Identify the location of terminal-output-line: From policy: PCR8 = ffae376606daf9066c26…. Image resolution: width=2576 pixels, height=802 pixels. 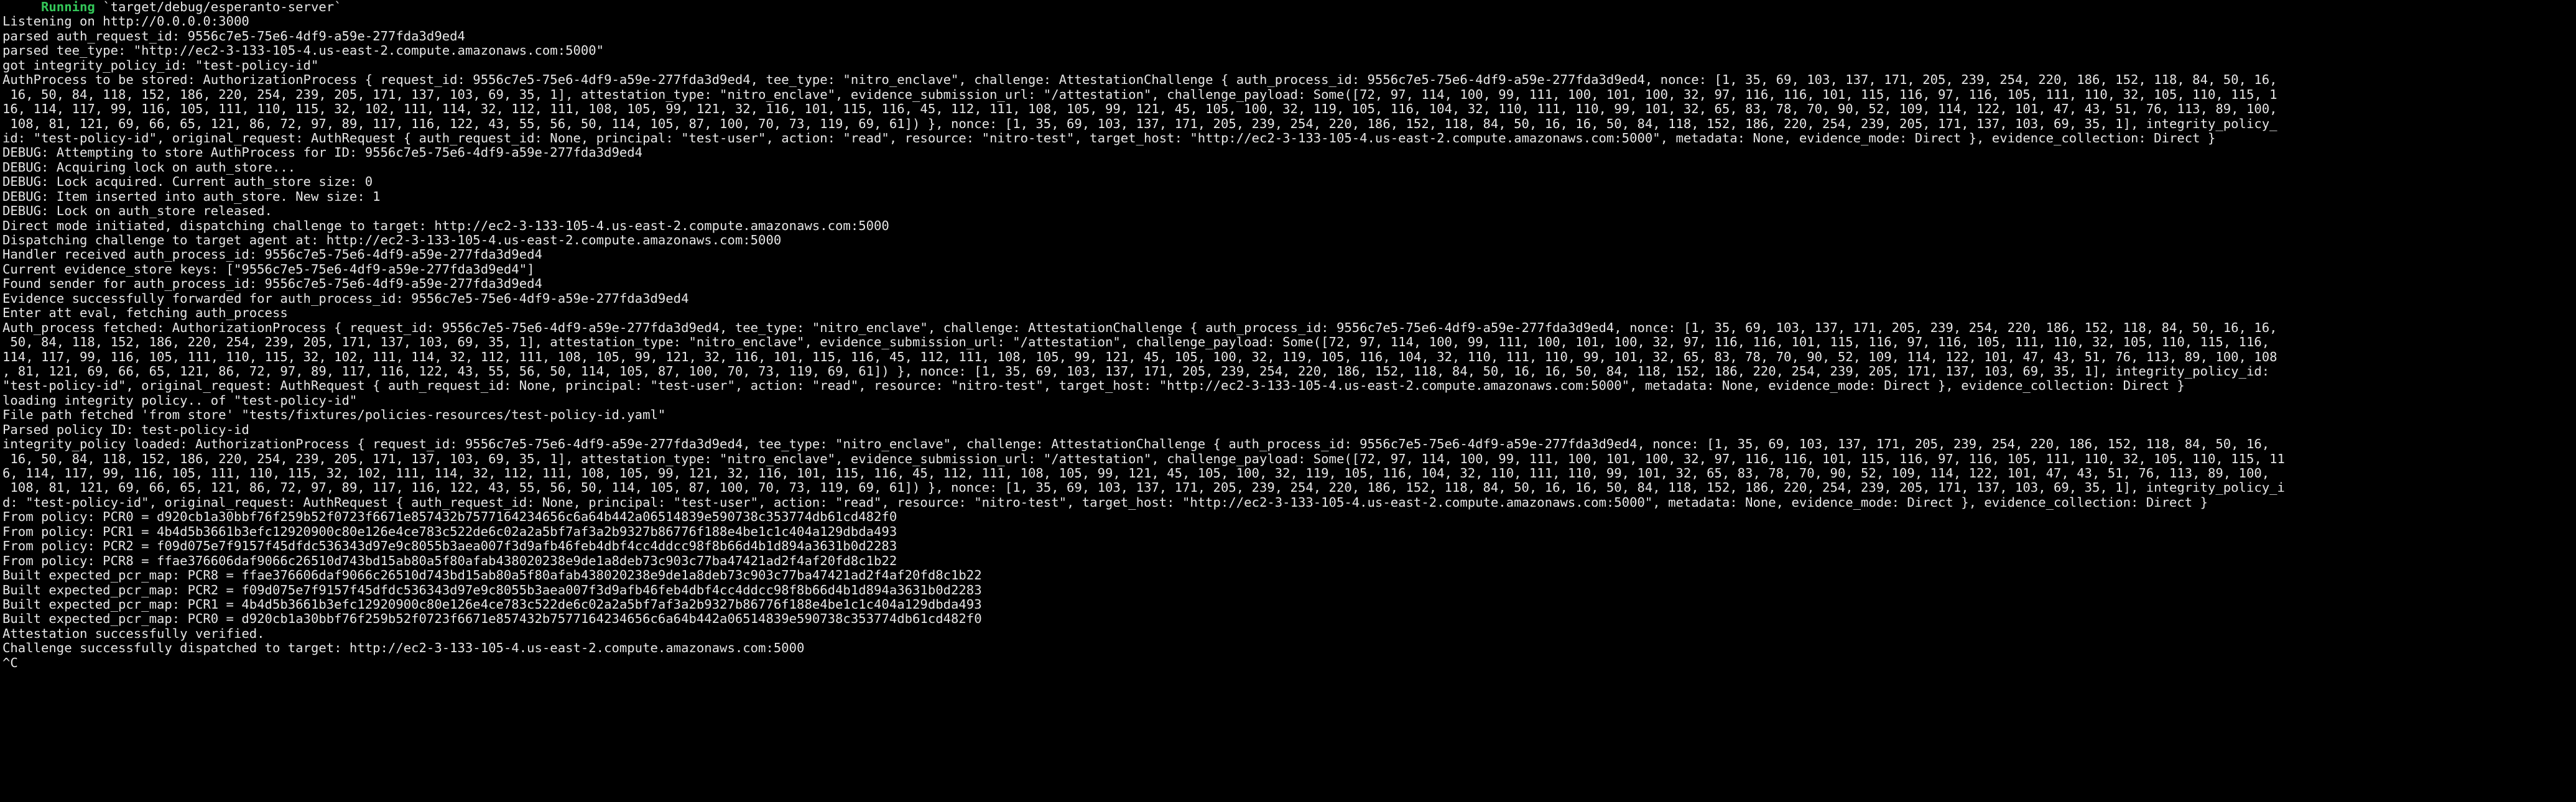
(450, 560).